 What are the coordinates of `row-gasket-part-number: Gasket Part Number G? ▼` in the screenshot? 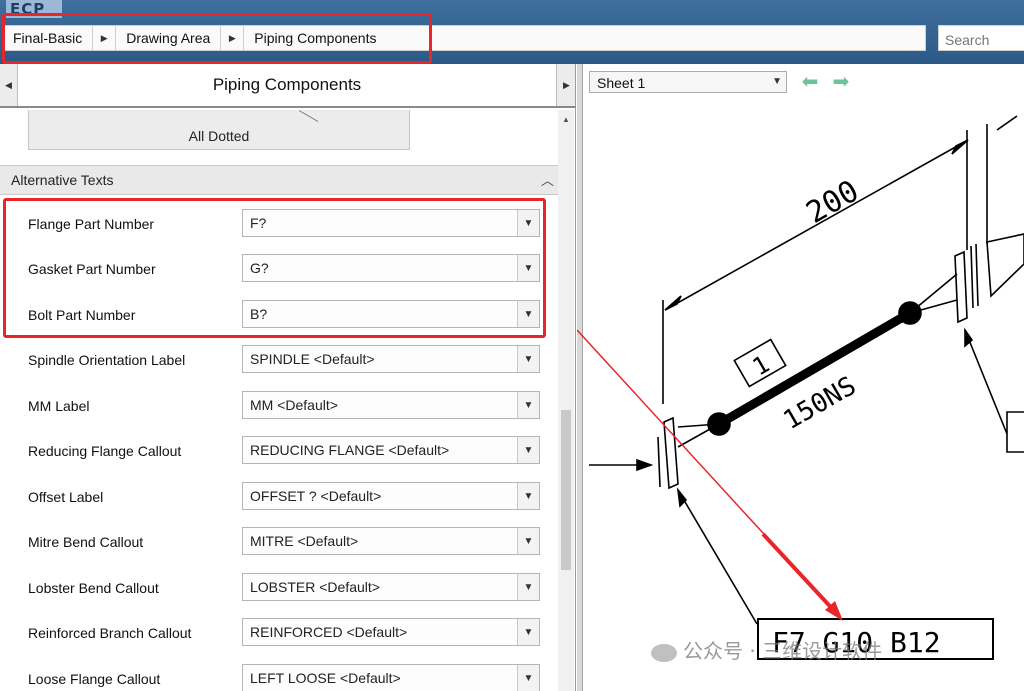 It's located at (279, 269).